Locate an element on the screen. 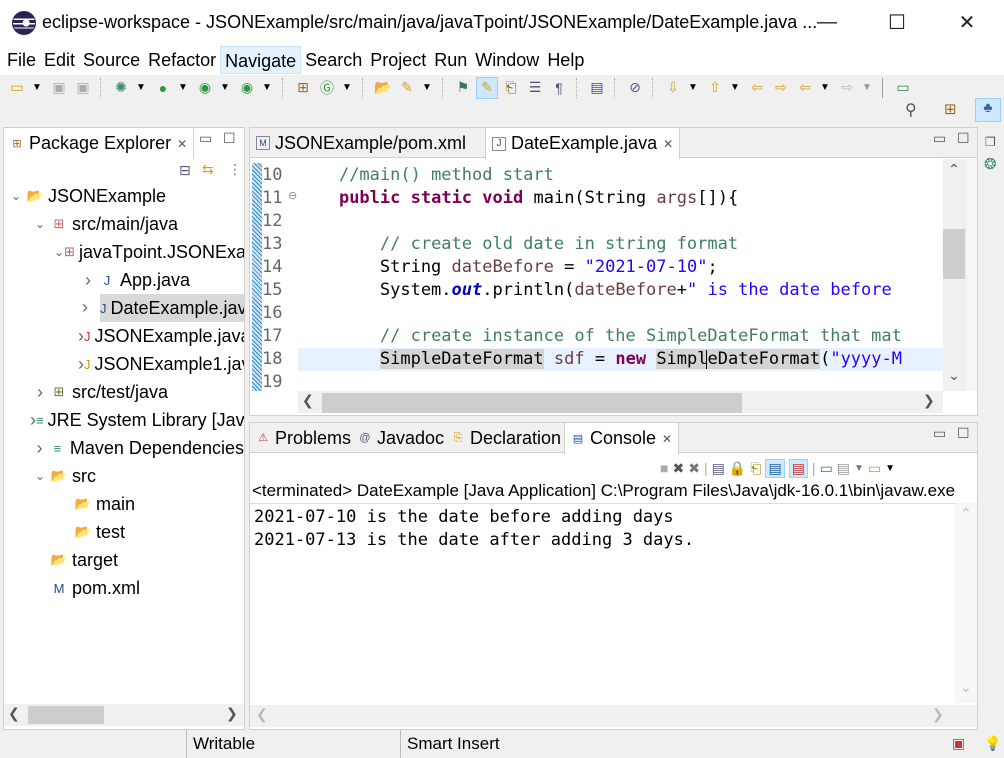 The image size is (1004, 758). back-dropdown-icon: ▼ is located at coordinates (825, 88).